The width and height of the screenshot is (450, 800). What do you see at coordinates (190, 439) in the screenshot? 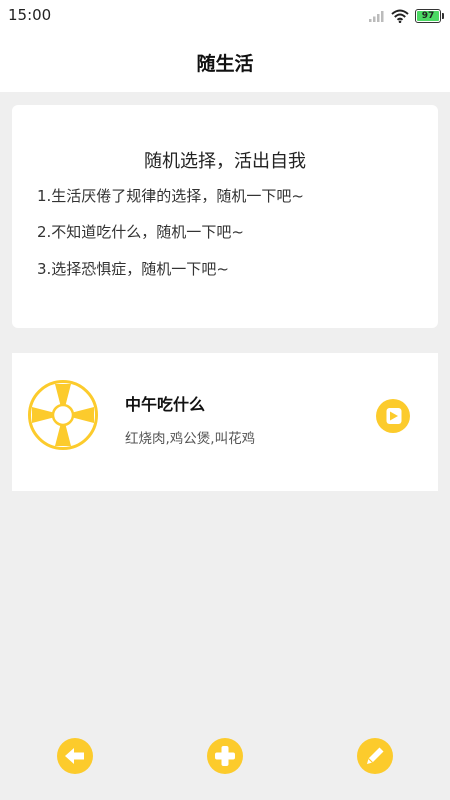
I see `item-options: 红烧肉,鸡公煲,叫花鸡` at bounding box center [190, 439].